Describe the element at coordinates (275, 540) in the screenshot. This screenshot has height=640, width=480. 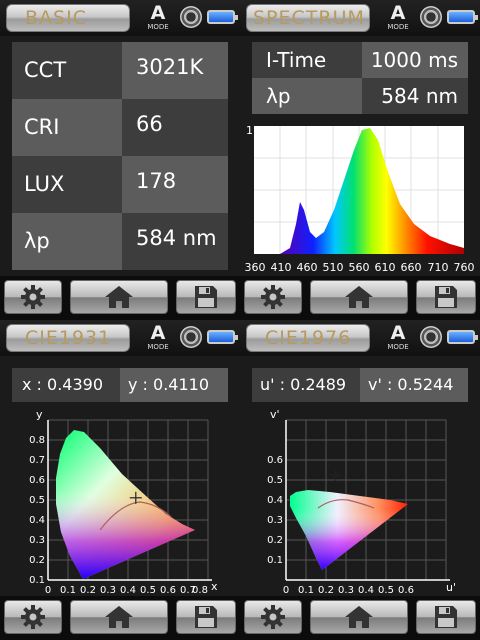
I see `y-tick: 0.2` at that location.